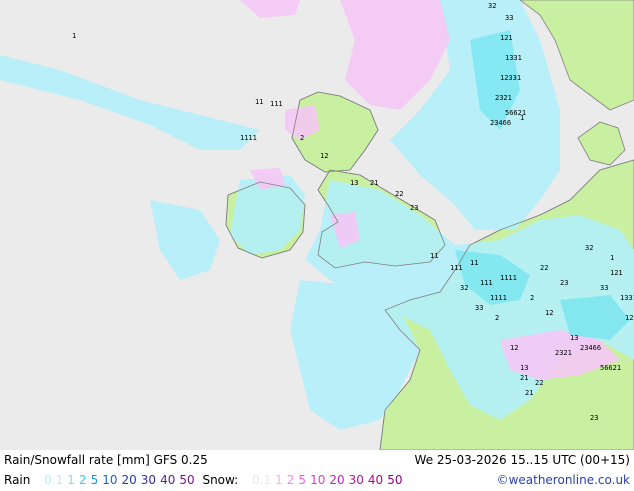 This screenshot has height=491, width=634. I want to click on precip-mark: 56621, so click(610, 368).